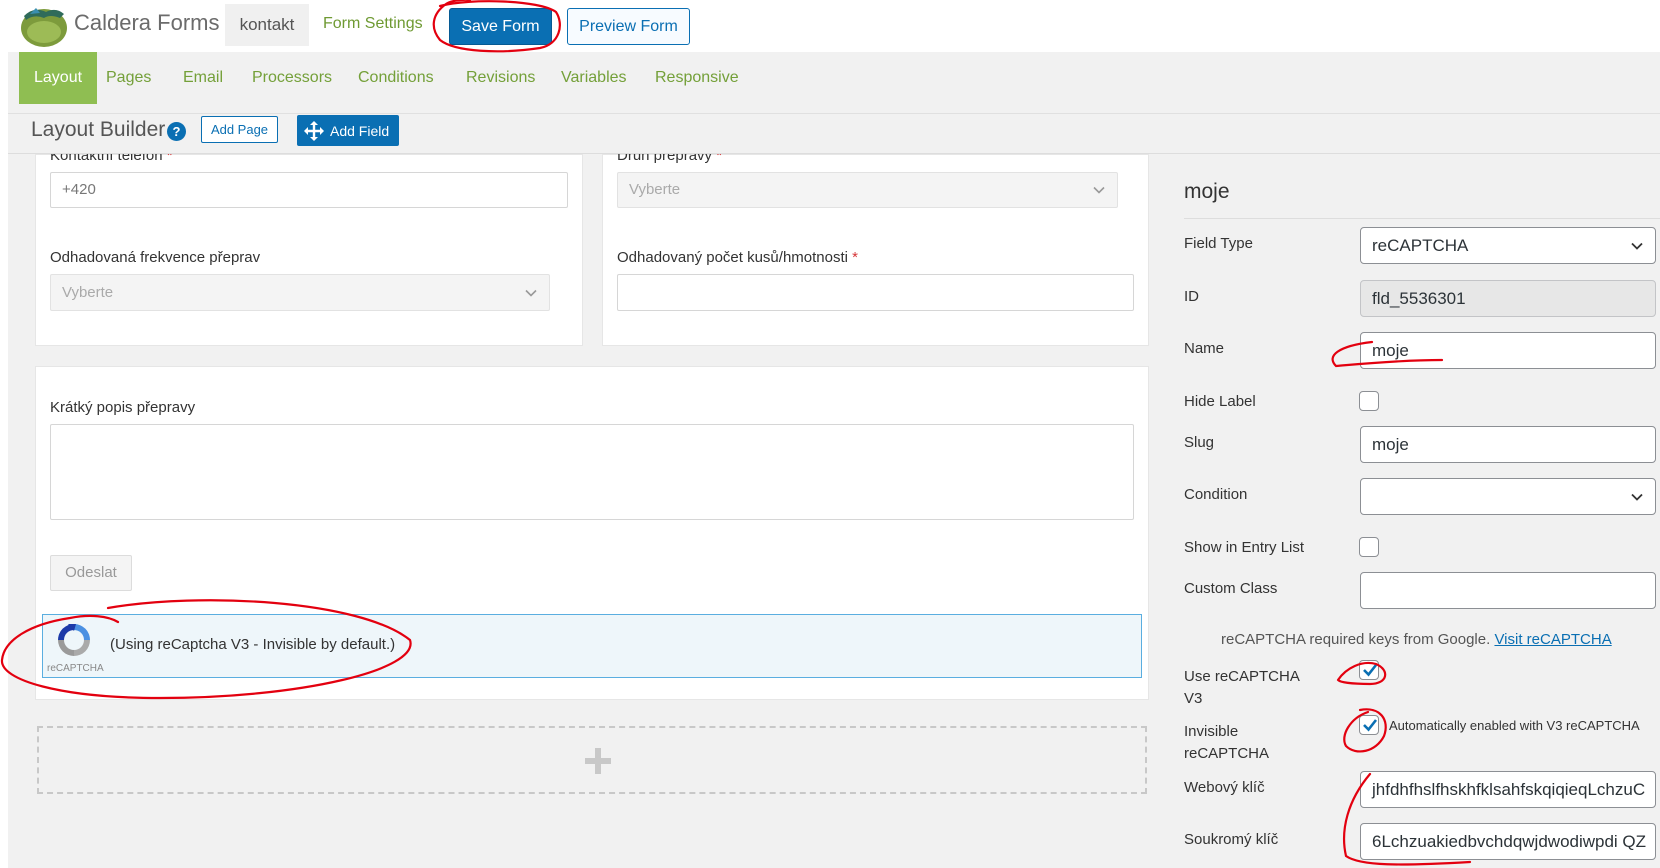  Describe the element at coordinates (628, 26) in the screenshot. I see `preview-form-button: Preview Form` at that location.